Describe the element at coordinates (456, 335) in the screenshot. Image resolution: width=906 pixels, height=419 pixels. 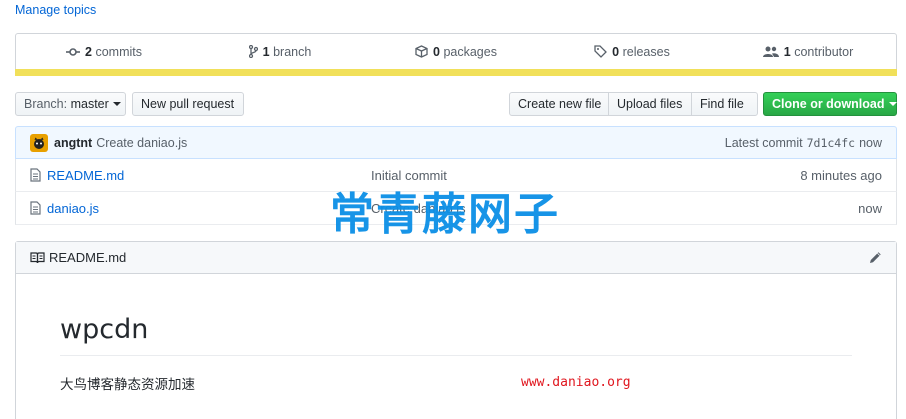
I see `readme-heading: wpcdn` at that location.